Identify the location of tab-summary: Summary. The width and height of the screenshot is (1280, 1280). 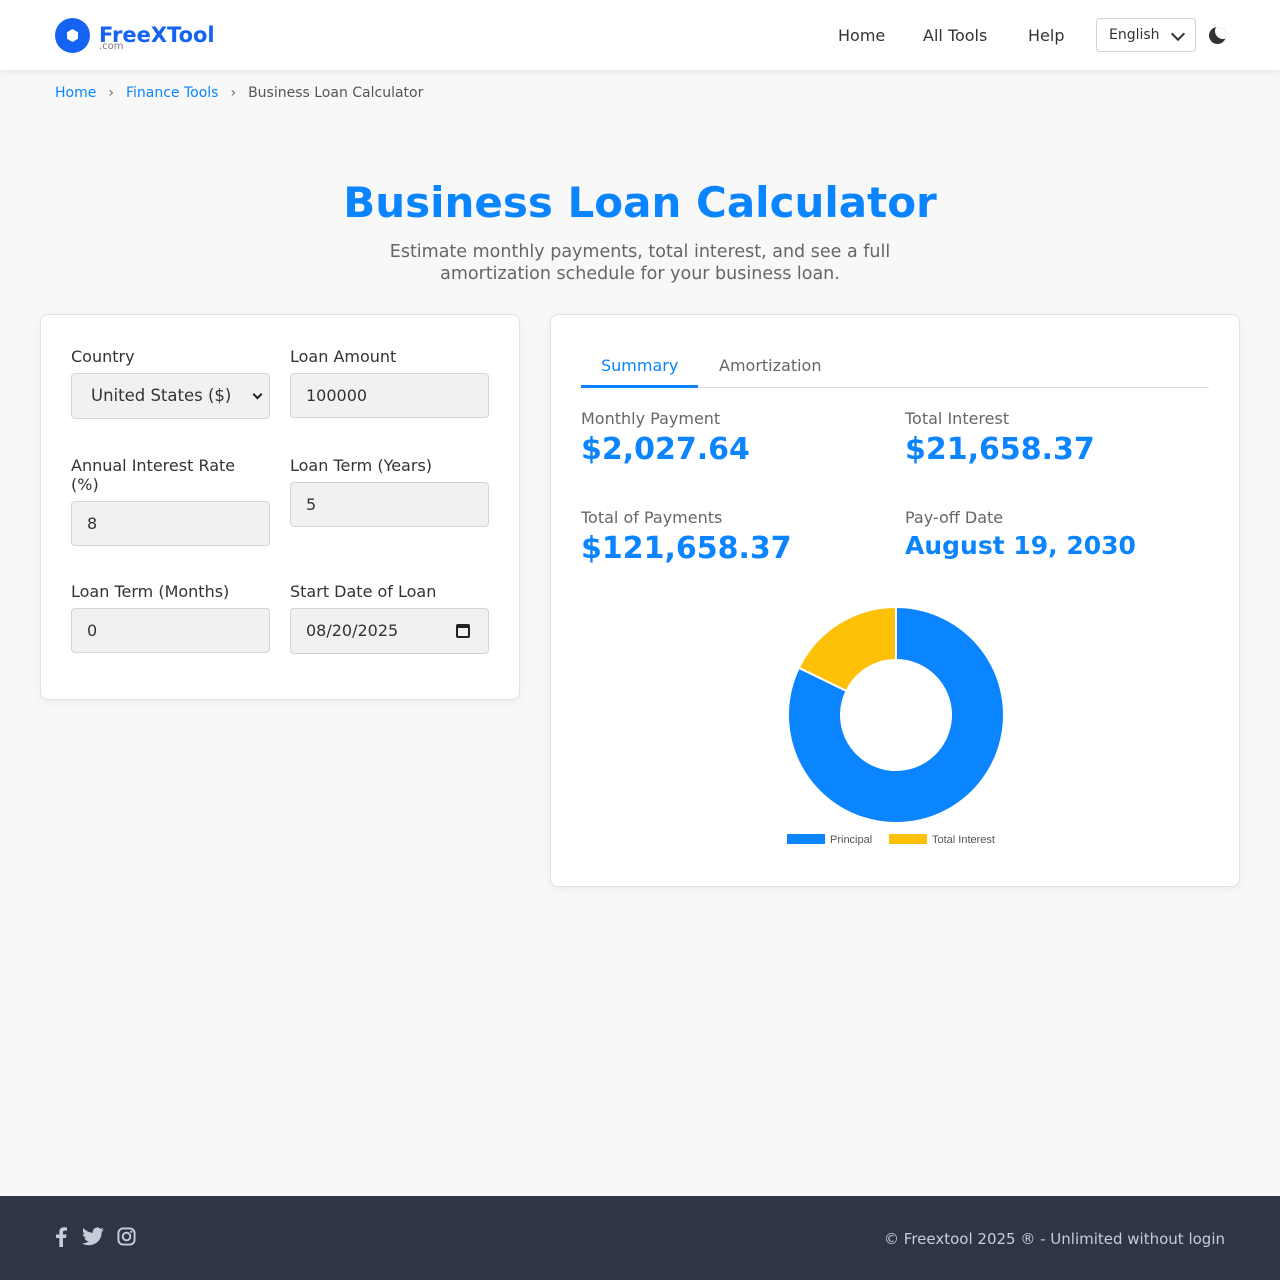
(640, 371).